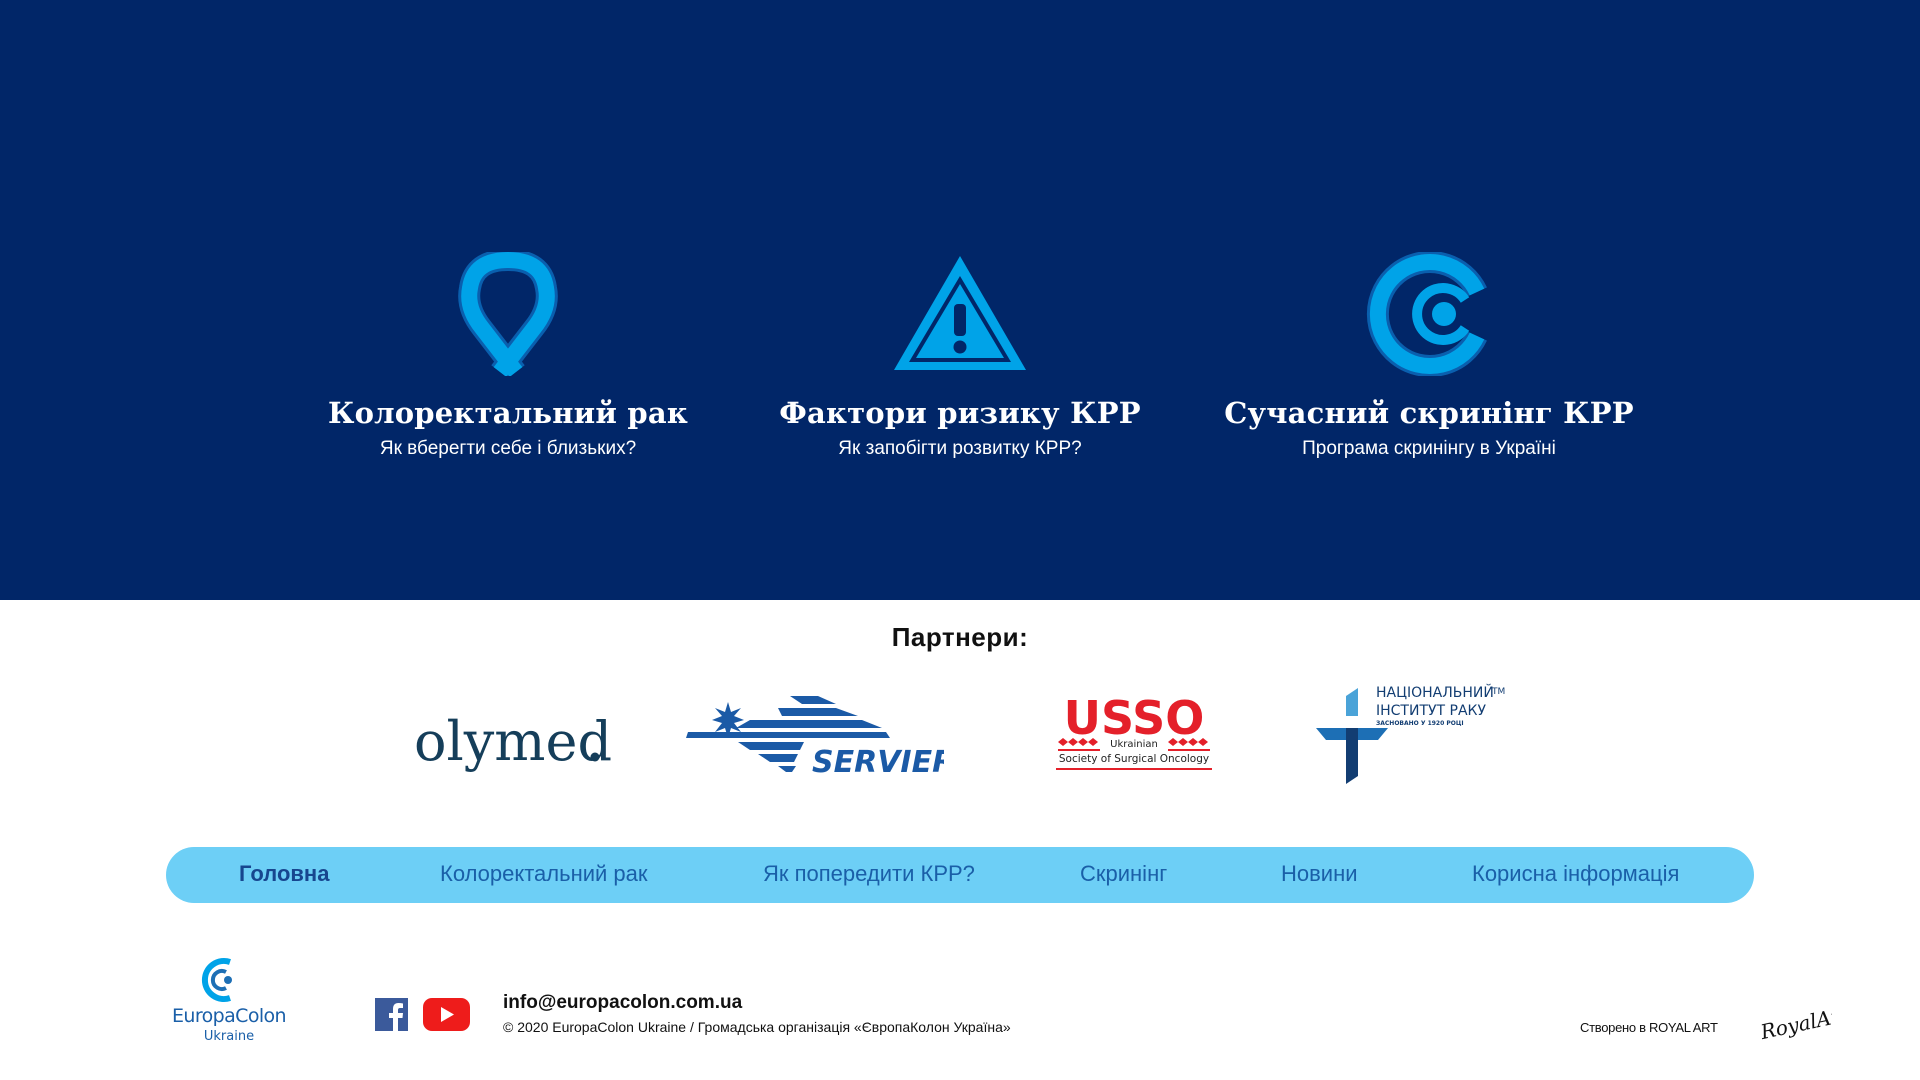 The height and width of the screenshot is (1080, 1920). What do you see at coordinates (1319, 874) in the screenshot?
I see `nav-item-news: Новини` at bounding box center [1319, 874].